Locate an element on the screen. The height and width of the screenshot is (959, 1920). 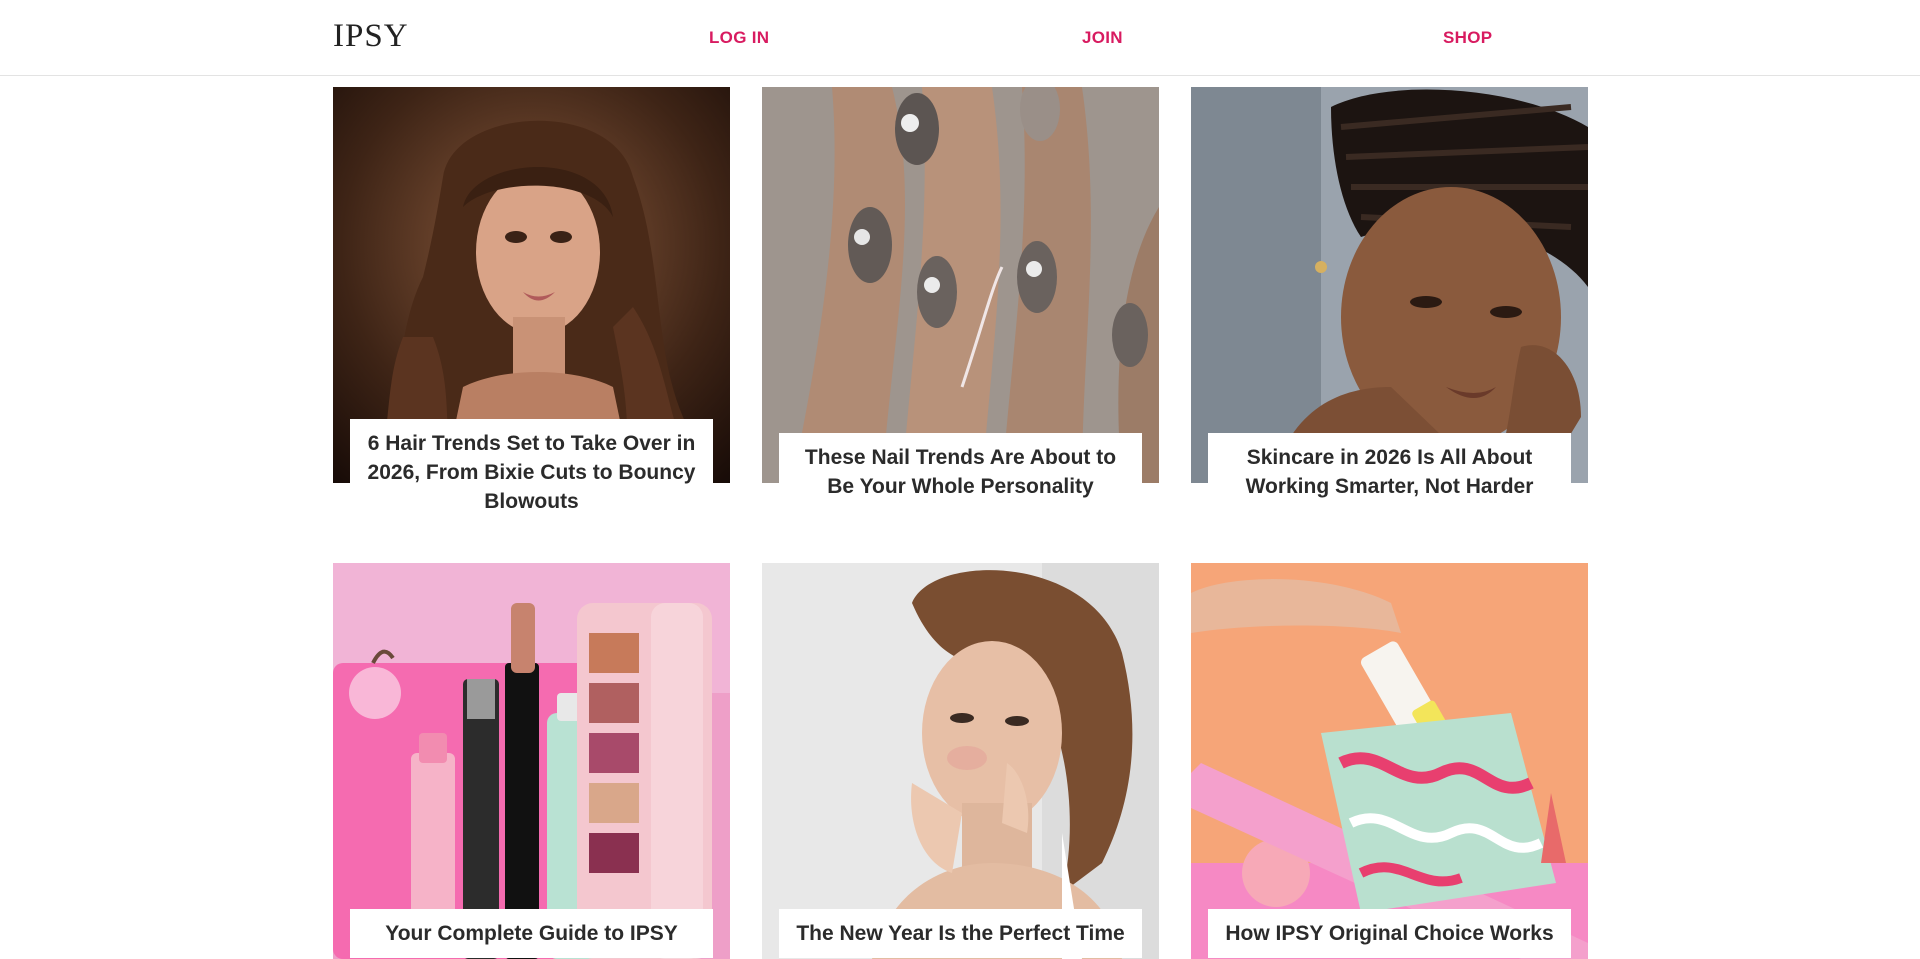
nav-join: JOIN is located at coordinates (1102, 38).